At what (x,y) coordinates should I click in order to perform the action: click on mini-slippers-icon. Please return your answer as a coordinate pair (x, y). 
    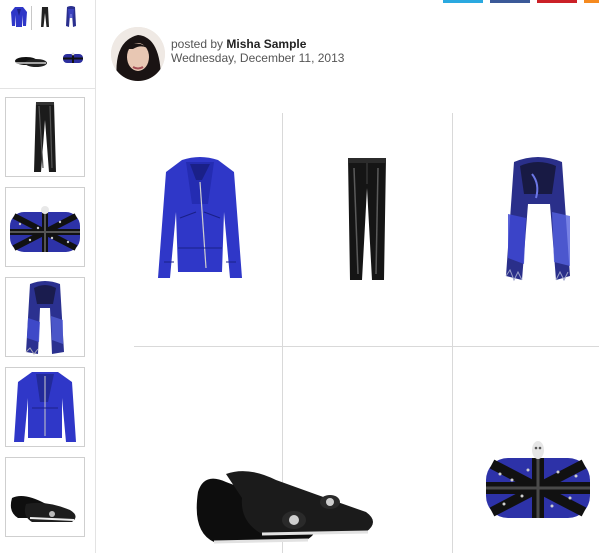
    Looking at the image, I should click on (31, 62).